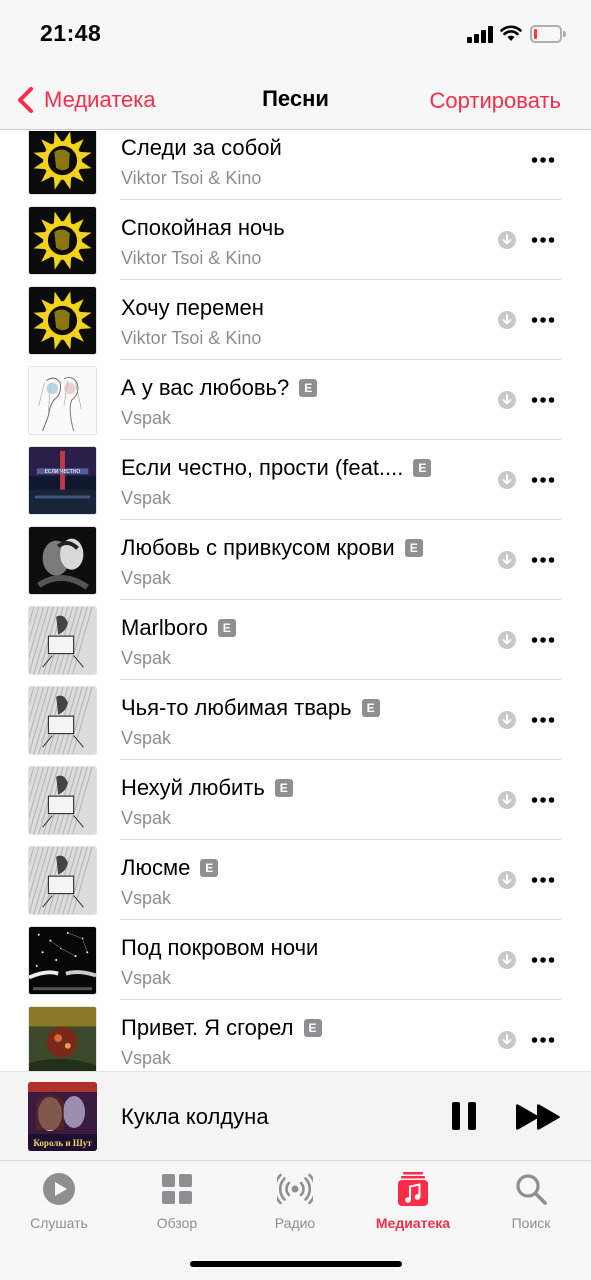 This screenshot has height=1280, width=591. I want to click on song-title: Marlboro, so click(164, 627).